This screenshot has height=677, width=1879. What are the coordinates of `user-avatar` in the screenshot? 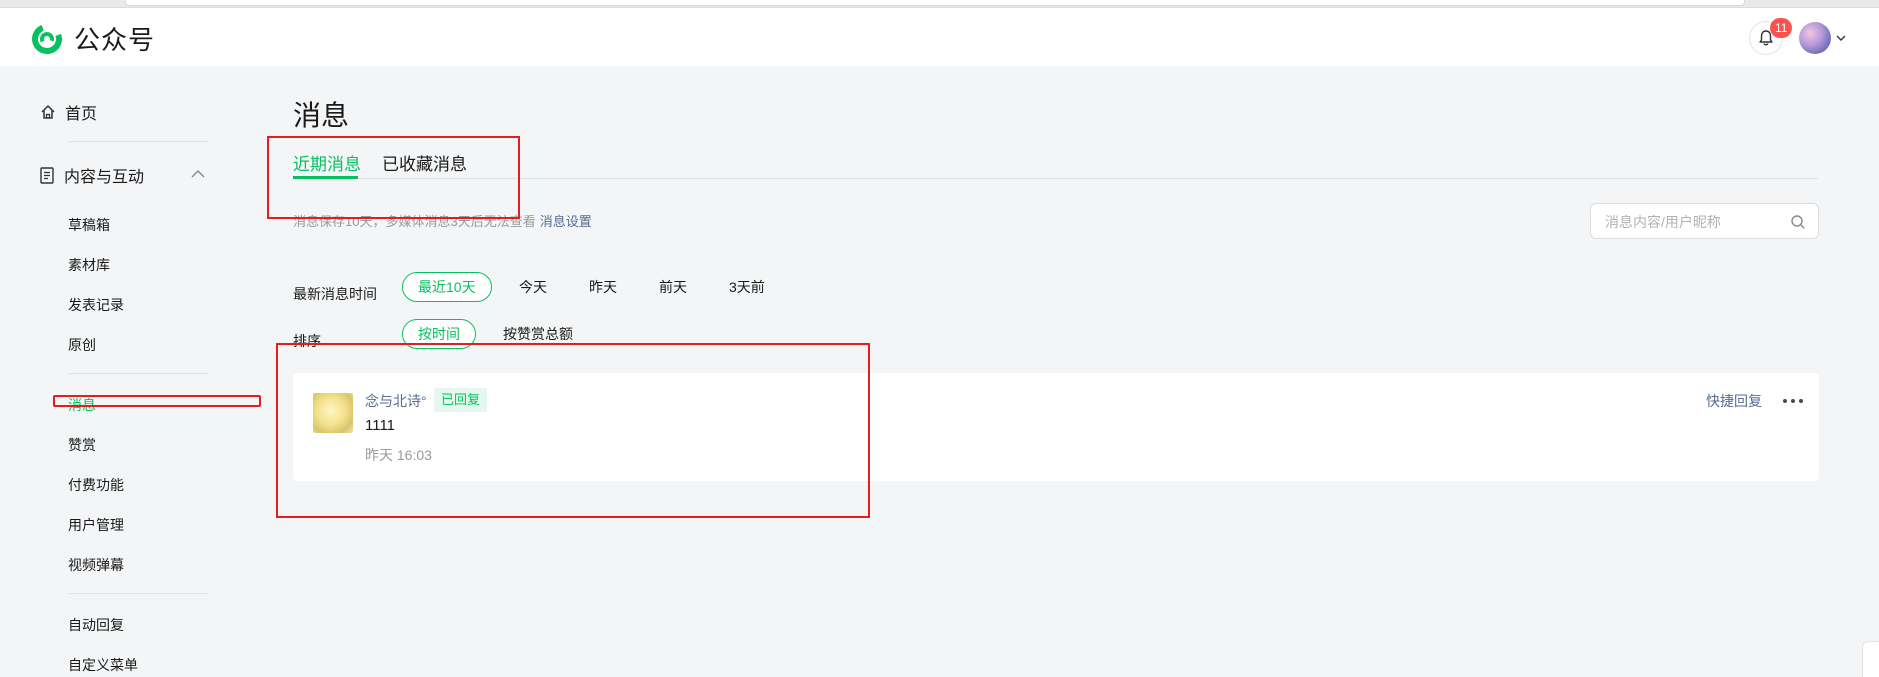 It's located at (1815, 38).